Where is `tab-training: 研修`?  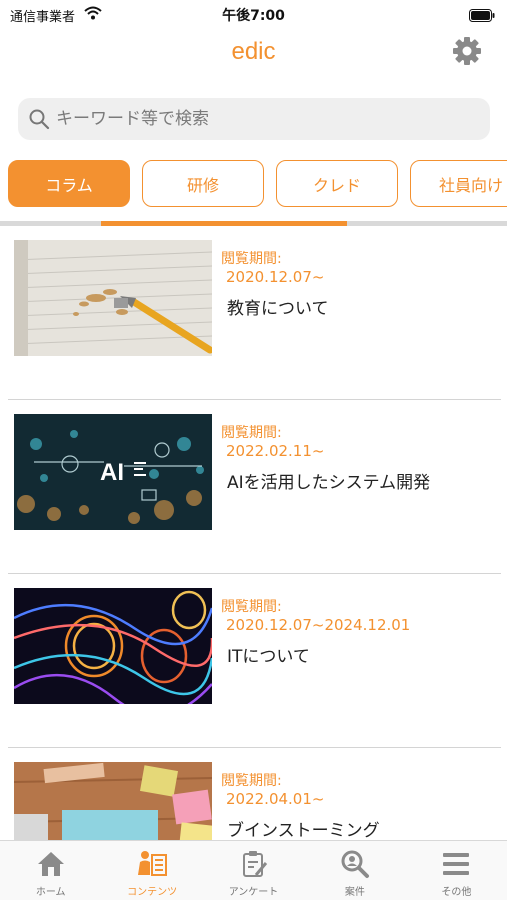
tab-training: 研修 is located at coordinates (203, 183).